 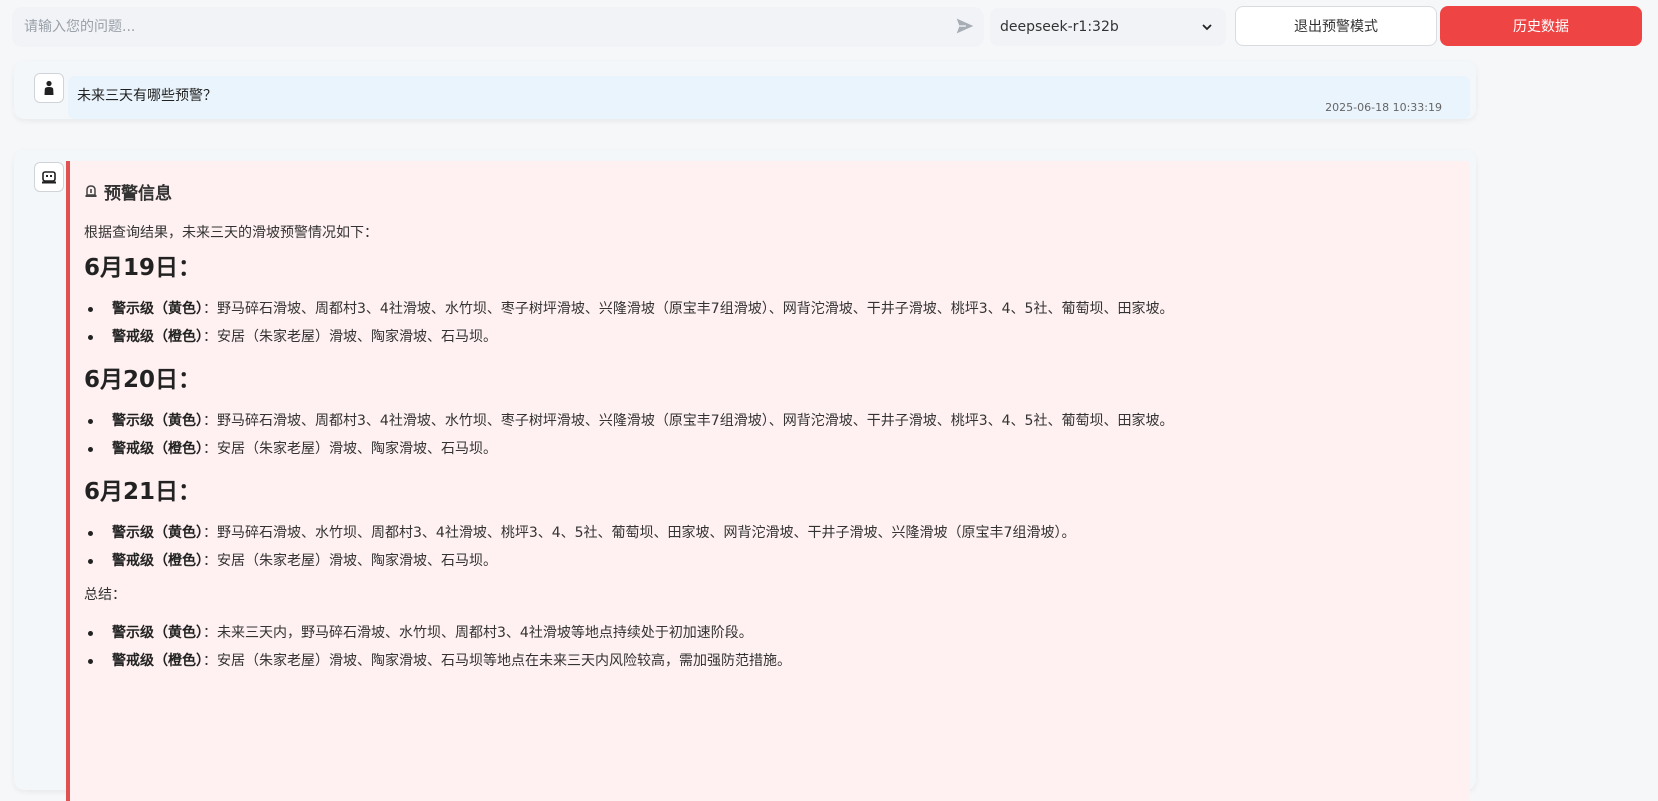 What do you see at coordinates (91, 191) in the screenshot?
I see `siren-icon` at bounding box center [91, 191].